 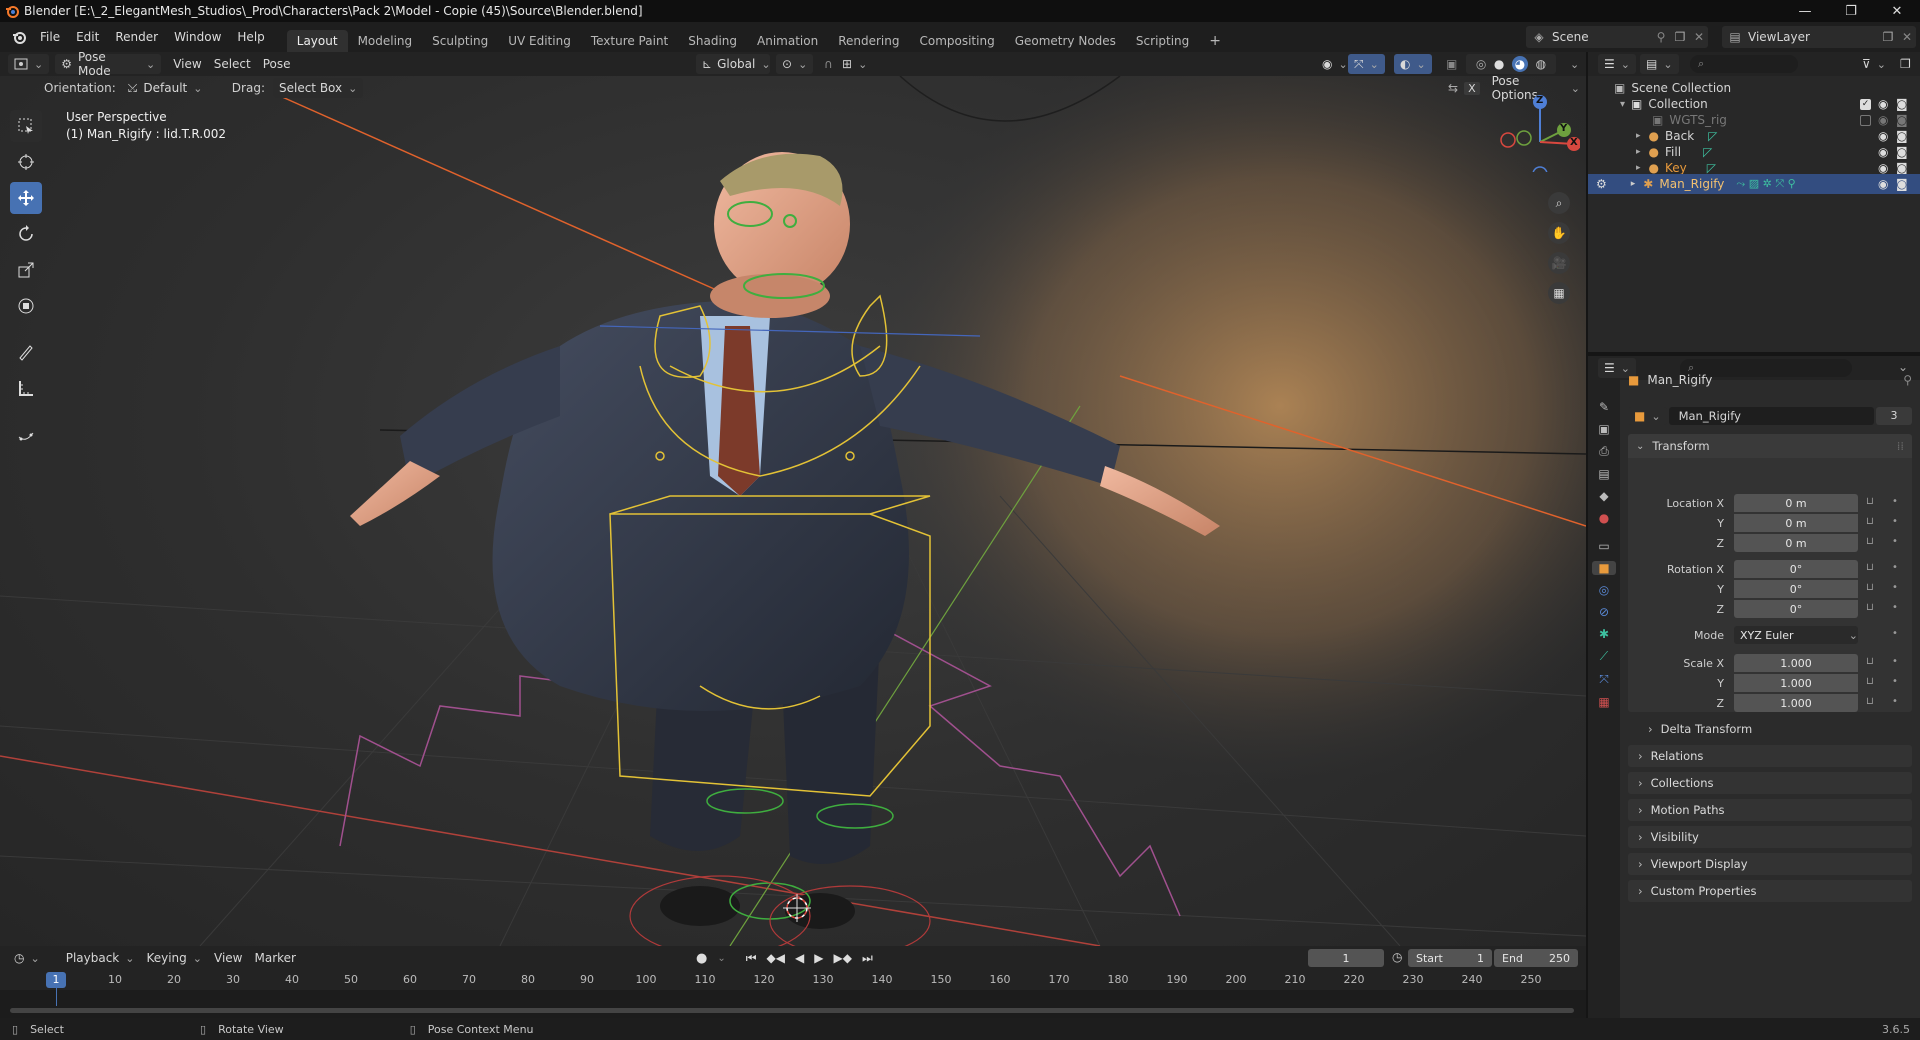 What do you see at coordinates (1874, 64) in the screenshot?
I see `filter-dropdown: ⊽` at bounding box center [1874, 64].